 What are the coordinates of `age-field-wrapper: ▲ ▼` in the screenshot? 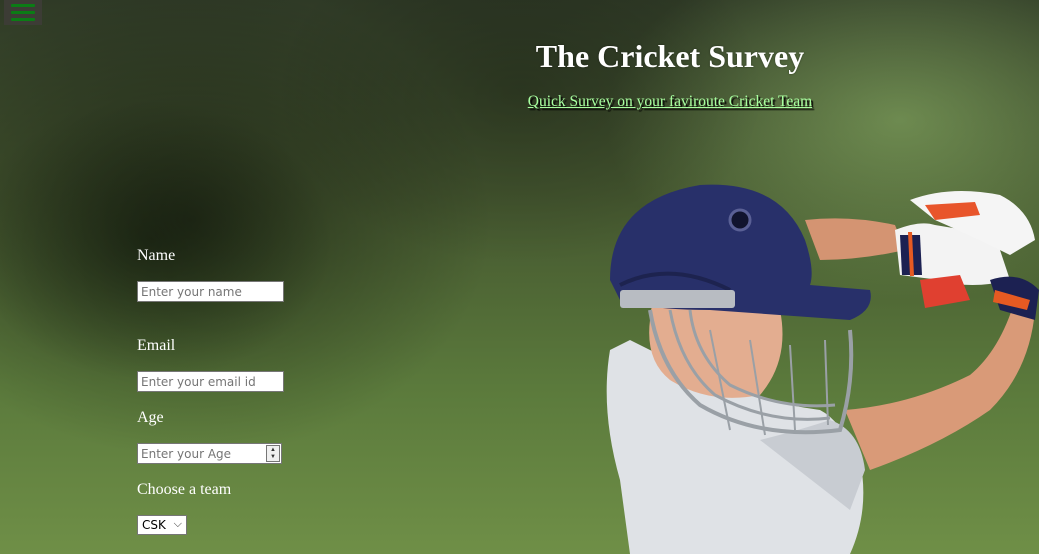 It's located at (209, 453).